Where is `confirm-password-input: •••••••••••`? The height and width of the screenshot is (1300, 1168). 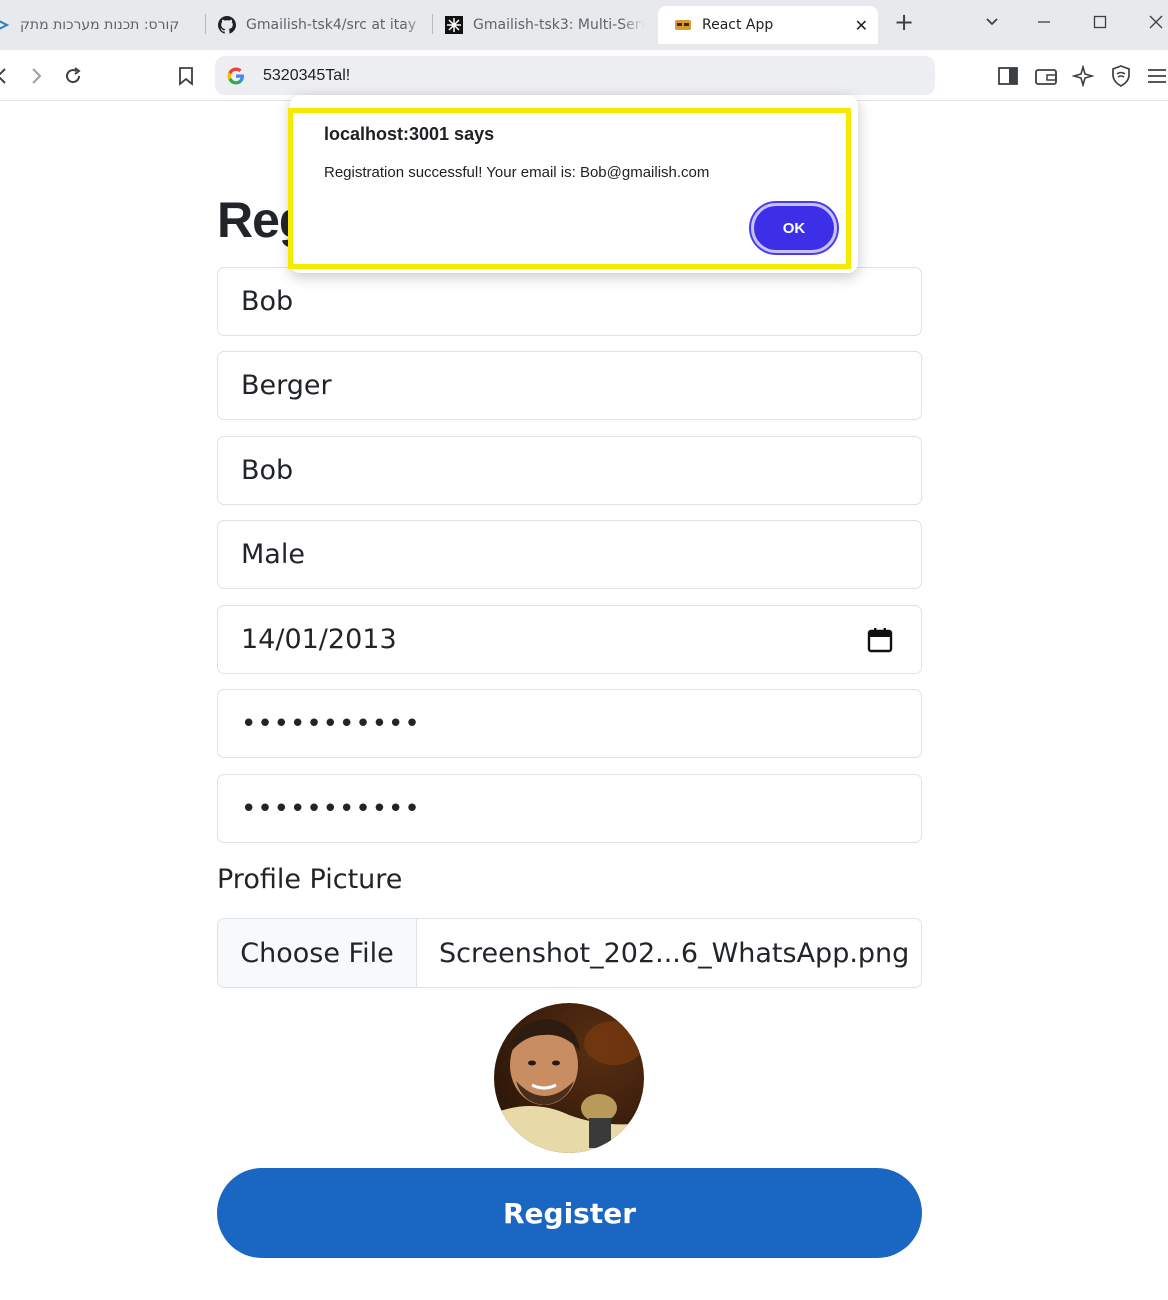 confirm-password-input: ••••••••••• is located at coordinates (569, 808).